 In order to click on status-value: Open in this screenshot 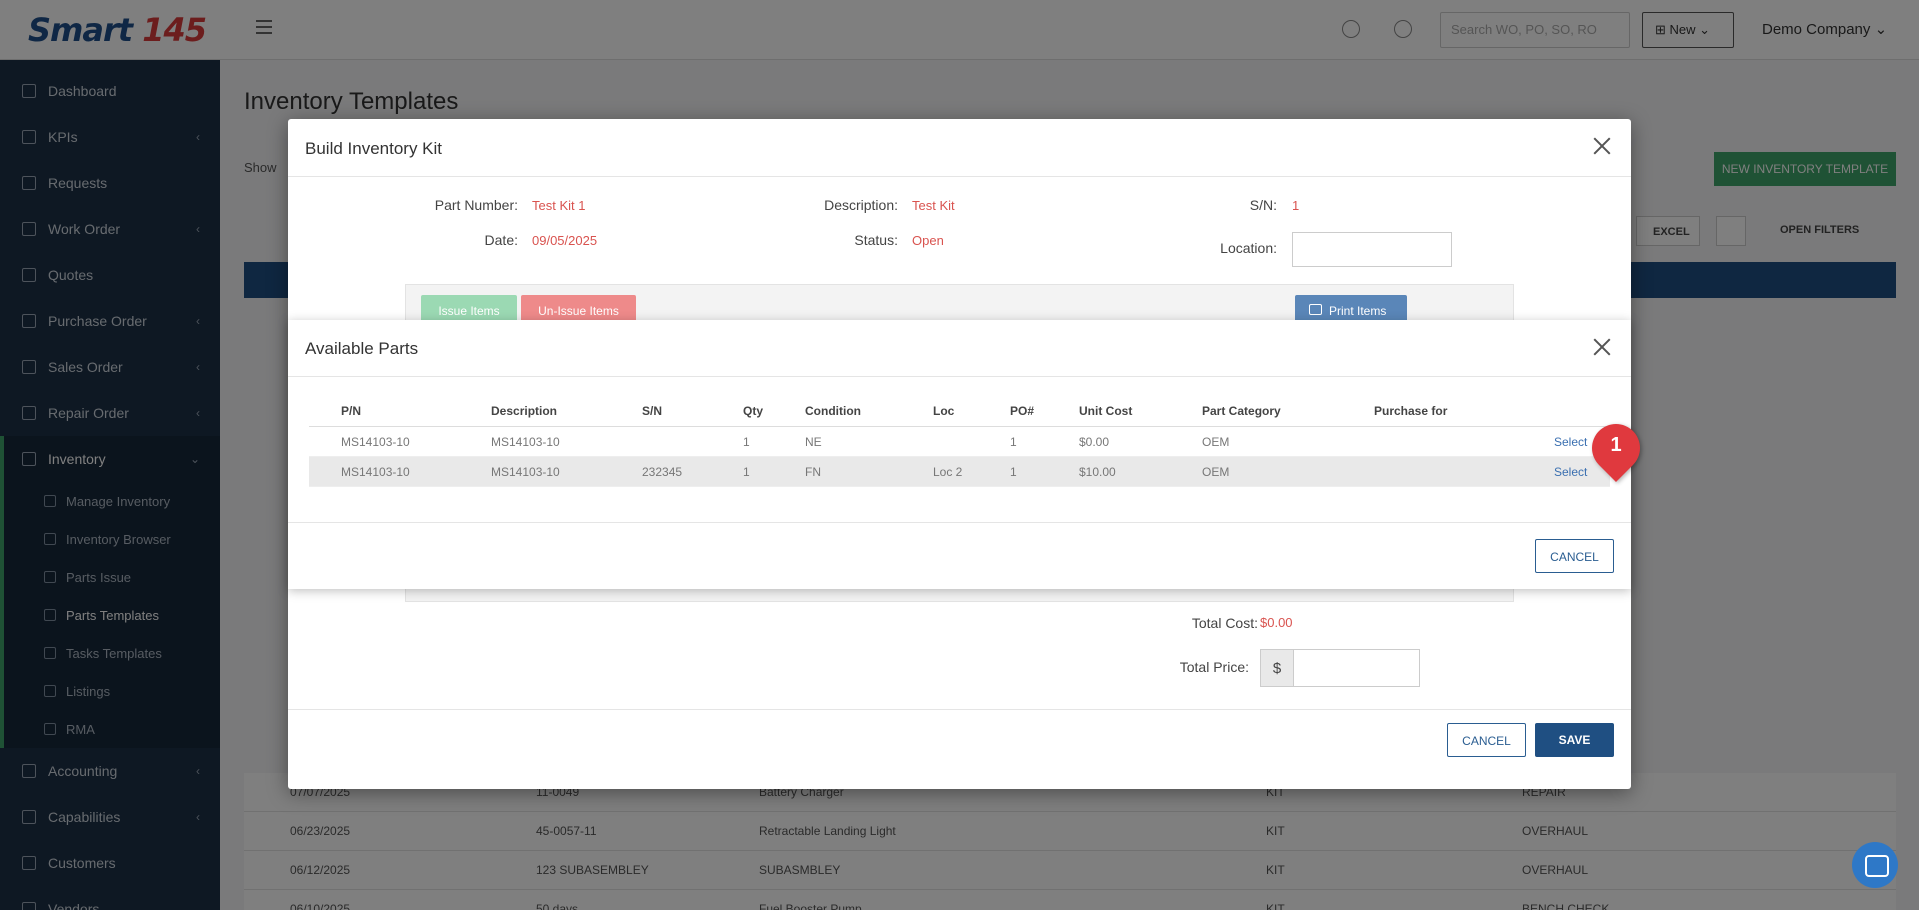, I will do `click(928, 240)`.